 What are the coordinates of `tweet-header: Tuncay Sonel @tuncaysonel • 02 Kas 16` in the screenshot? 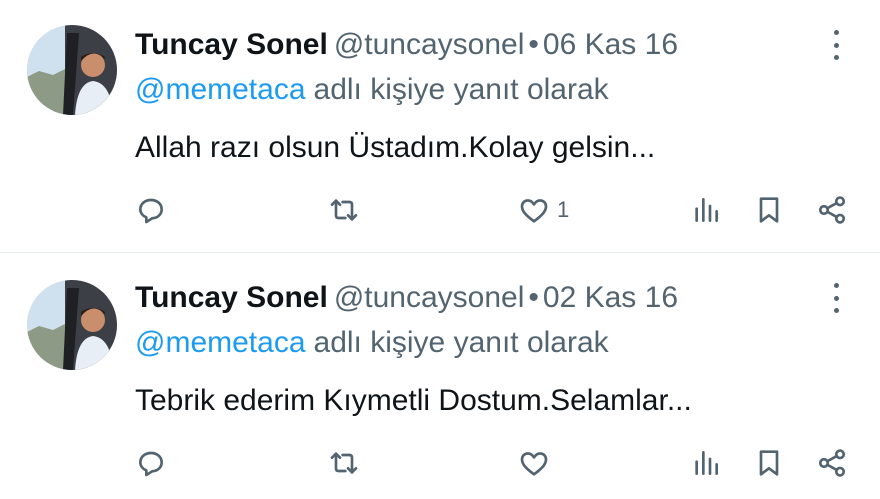 It's located at (406, 298).